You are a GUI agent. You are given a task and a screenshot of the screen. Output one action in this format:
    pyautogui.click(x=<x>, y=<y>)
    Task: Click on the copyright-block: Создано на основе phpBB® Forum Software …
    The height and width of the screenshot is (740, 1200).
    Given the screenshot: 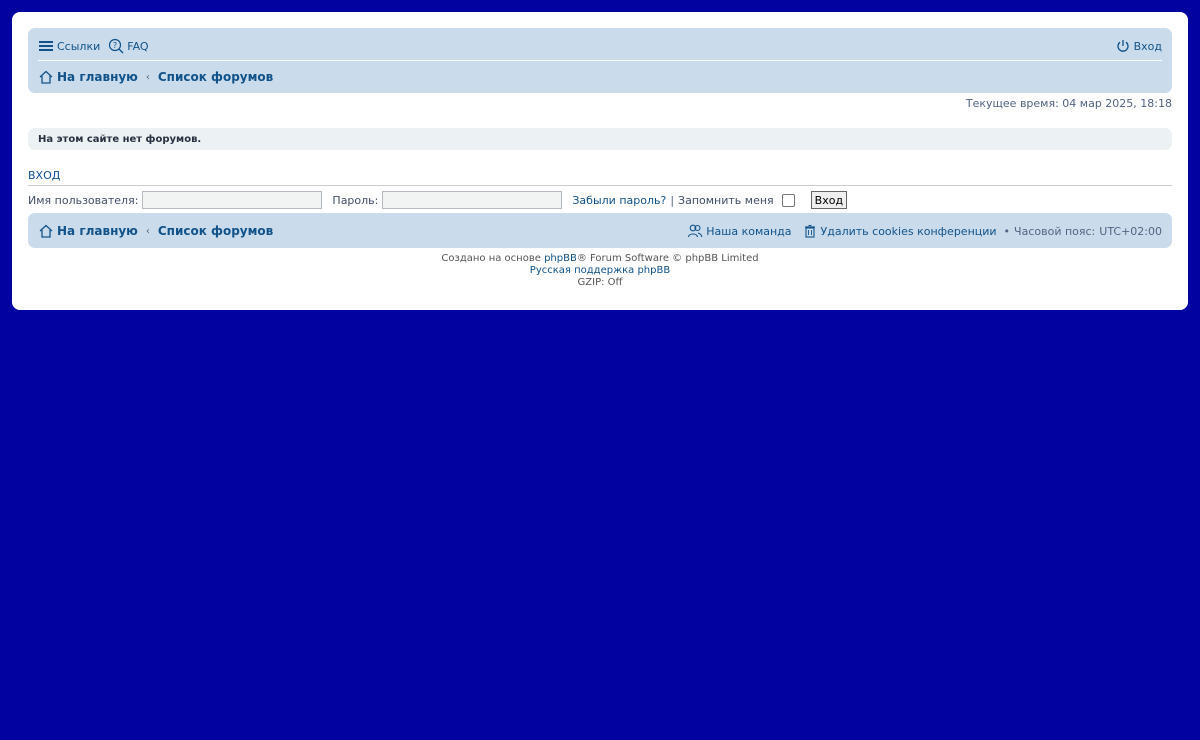 What is the action you would take?
    pyautogui.click(x=600, y=271)
    